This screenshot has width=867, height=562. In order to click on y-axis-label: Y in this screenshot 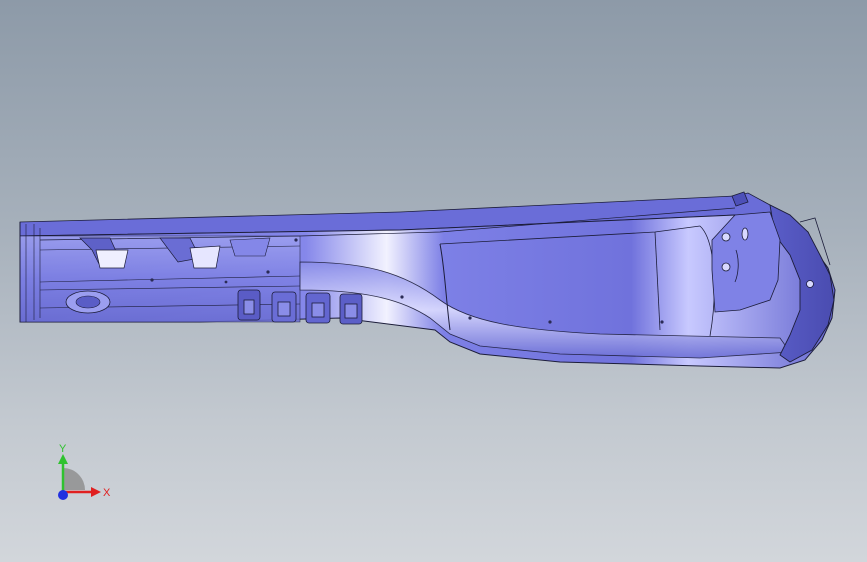, I will do `click(63, 449)`.